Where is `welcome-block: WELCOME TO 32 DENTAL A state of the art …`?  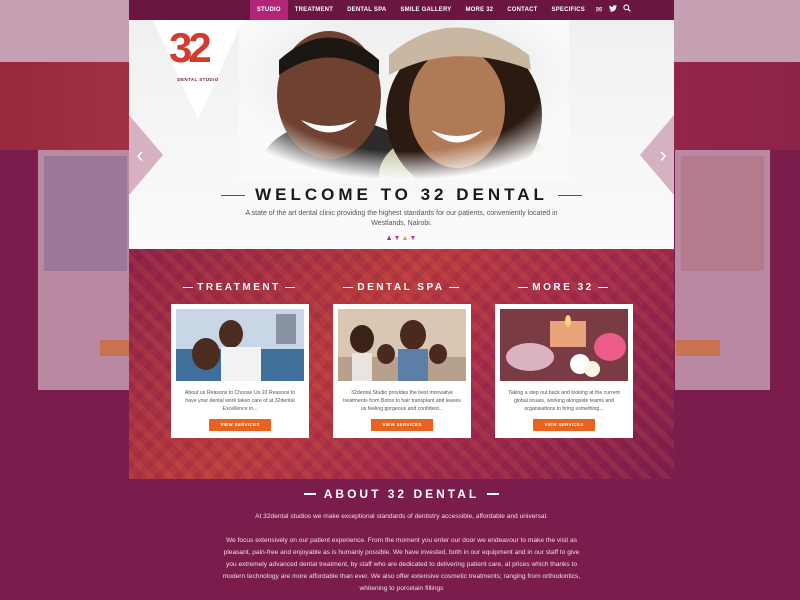 welcome-block: WELCOME TO 32 DENTAL A state of the art … is located at coordinates (401, 212).